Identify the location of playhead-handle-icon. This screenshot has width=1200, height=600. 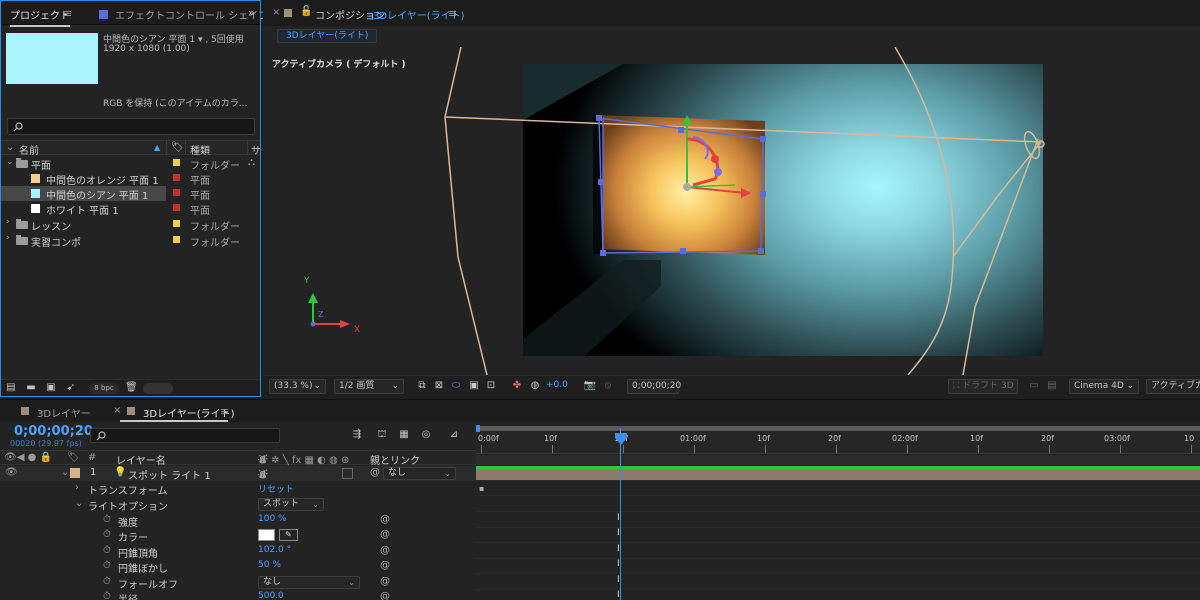
(621, 439).